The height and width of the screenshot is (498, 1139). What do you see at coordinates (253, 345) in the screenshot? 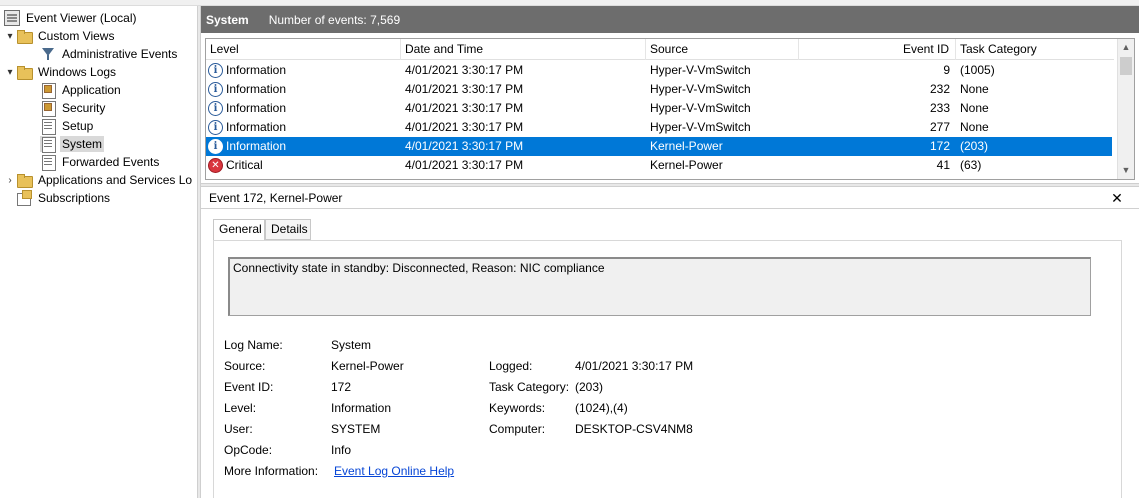
I see `log-name-label: Log Name:` at bounding box center [253, 345].